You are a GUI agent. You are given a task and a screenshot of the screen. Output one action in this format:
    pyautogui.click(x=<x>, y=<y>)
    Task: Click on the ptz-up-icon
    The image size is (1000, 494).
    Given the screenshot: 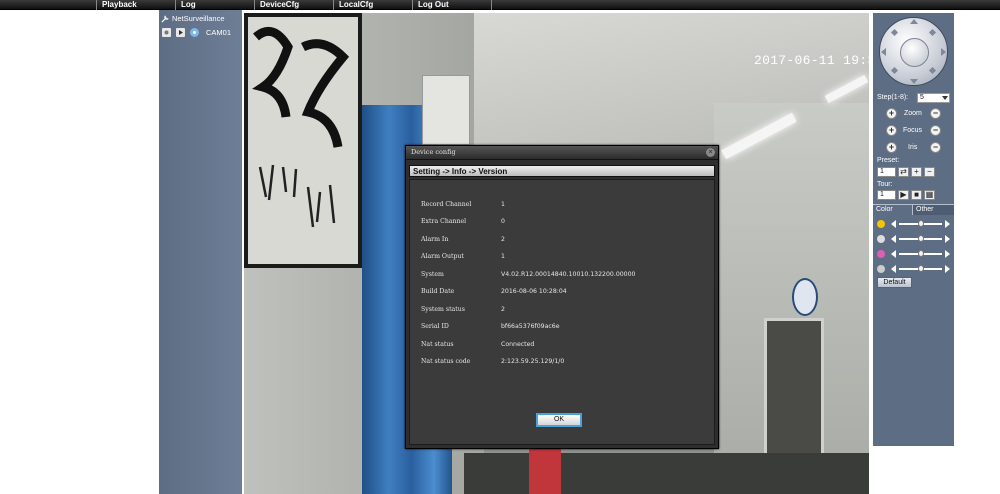 What is the action you would take?
    pyautogui.click(x=914, y=21)
    